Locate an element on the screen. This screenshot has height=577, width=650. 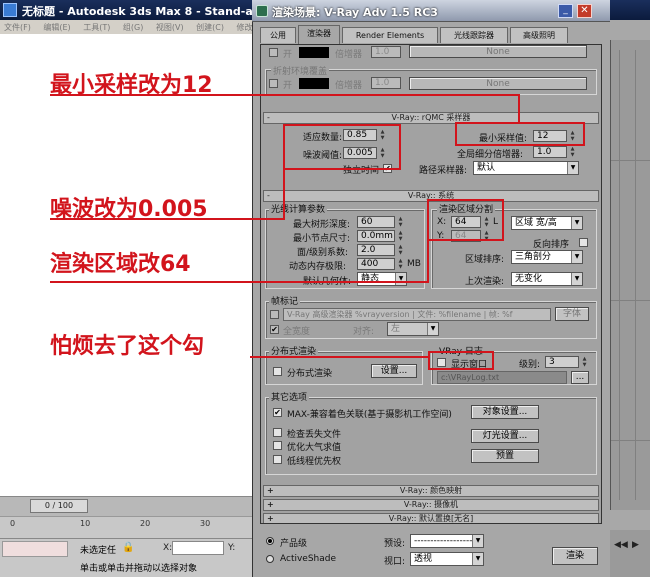
presets-button: 预置 is located at coordinates (505, 456).